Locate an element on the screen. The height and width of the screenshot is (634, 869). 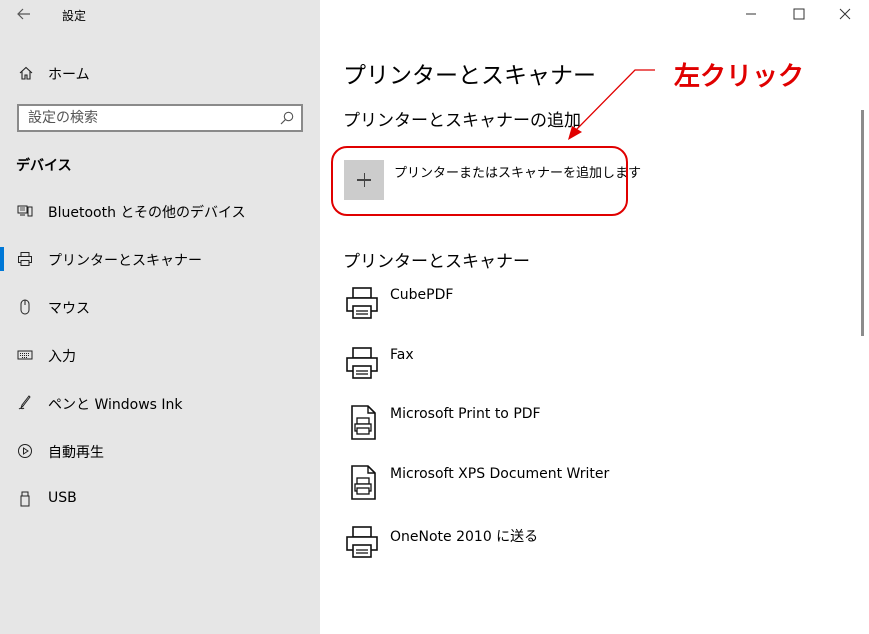
keyboard-icon is located at coordinates (25, 355).